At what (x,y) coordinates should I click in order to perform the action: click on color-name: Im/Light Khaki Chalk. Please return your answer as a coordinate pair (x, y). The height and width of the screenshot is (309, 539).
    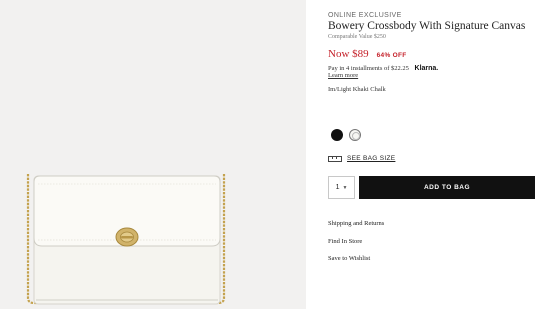
    Looking at the image, I should click on (357, 89).